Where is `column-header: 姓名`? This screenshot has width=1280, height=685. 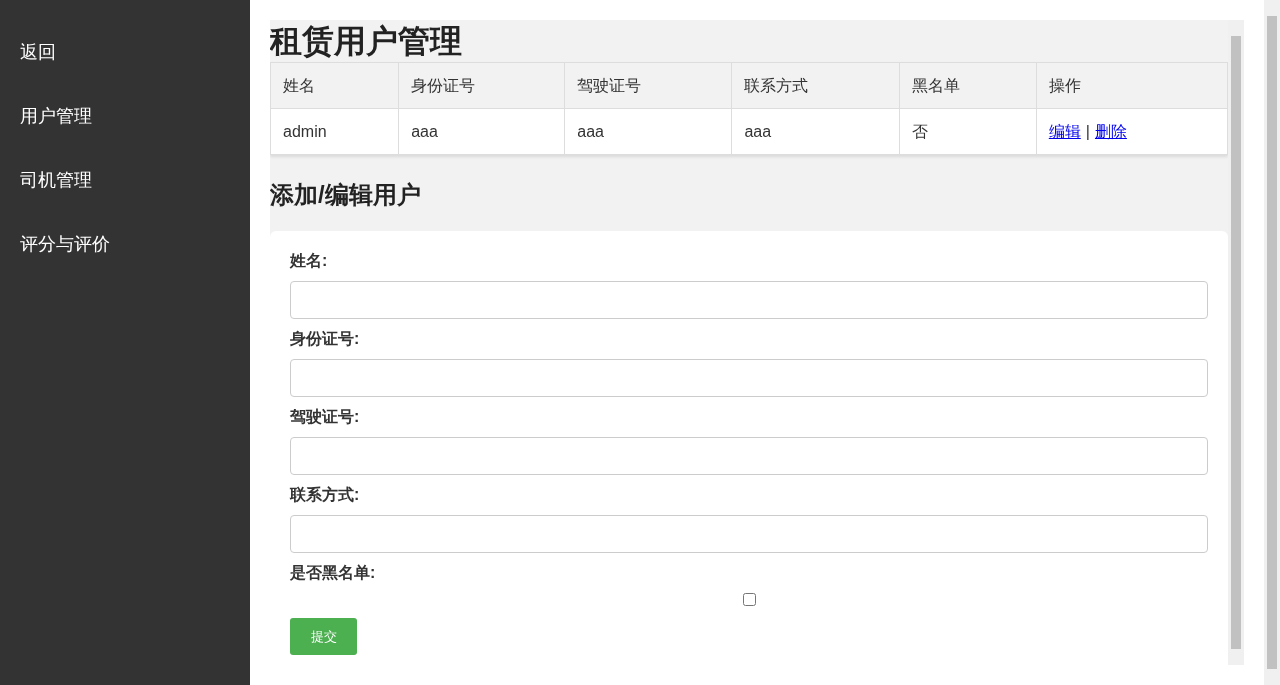 column-header: 姓名 is located at coordinates (334, 85).